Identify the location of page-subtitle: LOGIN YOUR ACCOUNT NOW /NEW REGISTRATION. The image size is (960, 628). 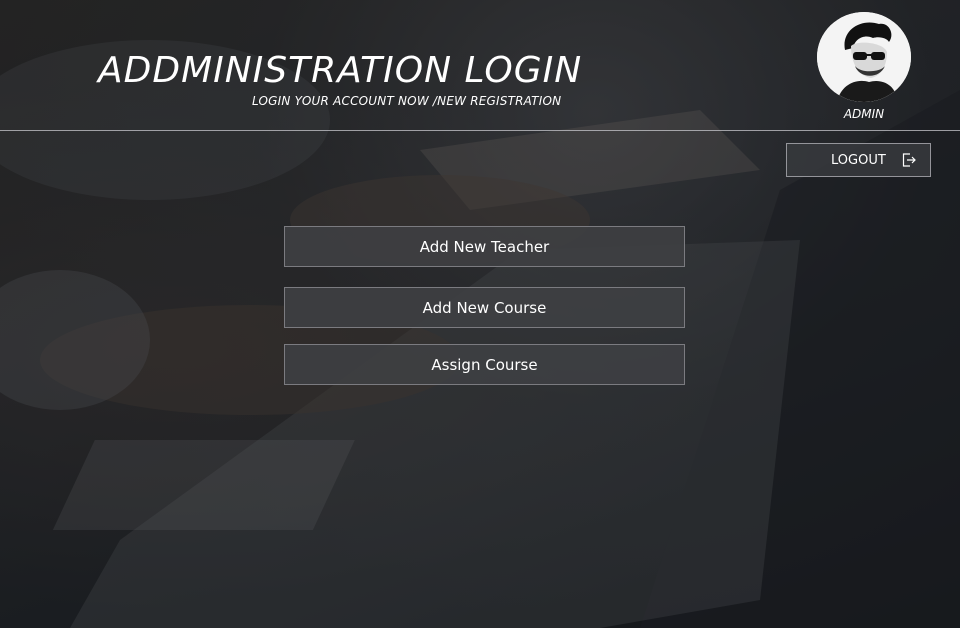
(407, 101).